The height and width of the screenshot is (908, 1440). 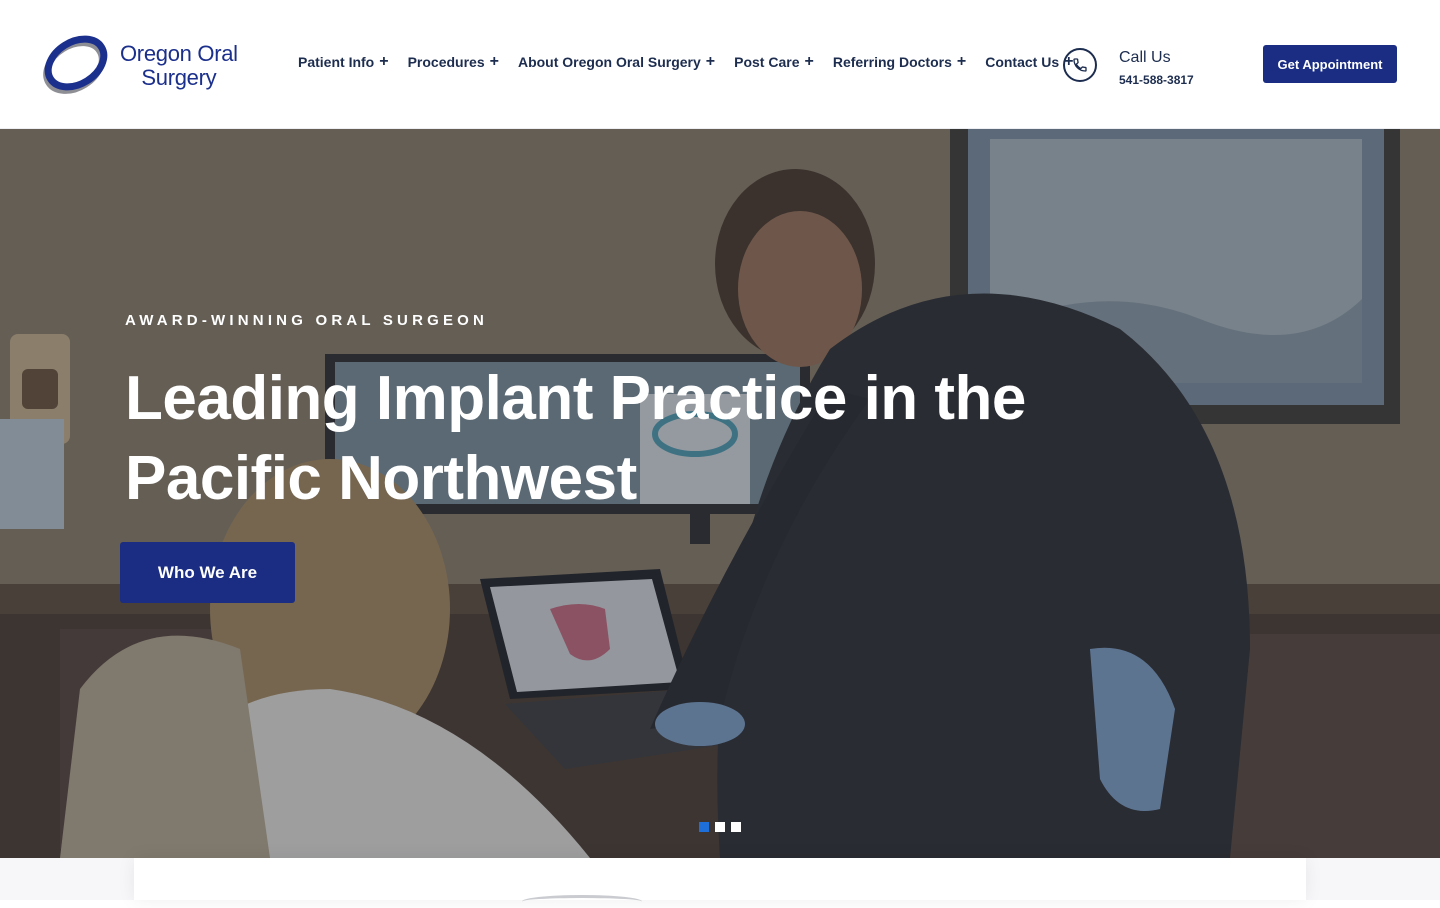 I want to click on next-section, so click(x=720, y=879).